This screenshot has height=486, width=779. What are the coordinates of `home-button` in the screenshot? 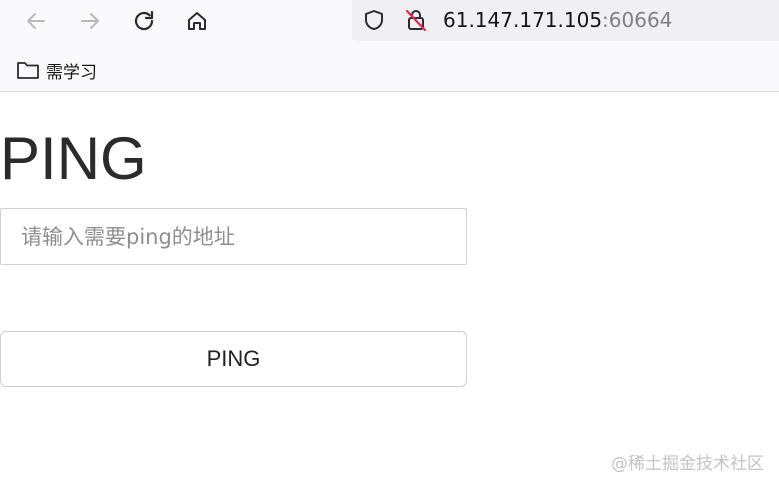 It's located at (197, 21).